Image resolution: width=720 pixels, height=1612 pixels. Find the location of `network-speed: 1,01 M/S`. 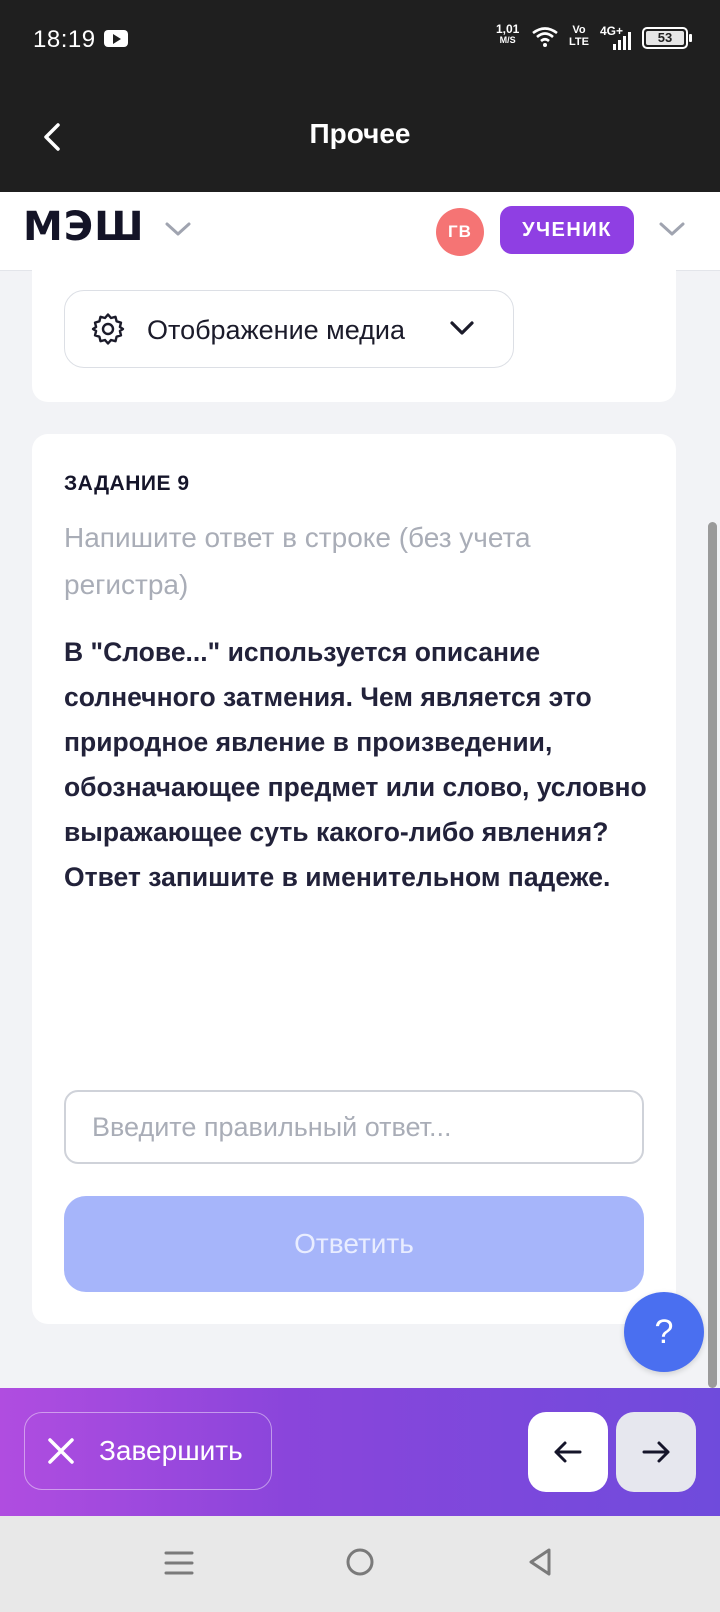

network-speed: 1,01 M/S is located at coordinates (508, 34).